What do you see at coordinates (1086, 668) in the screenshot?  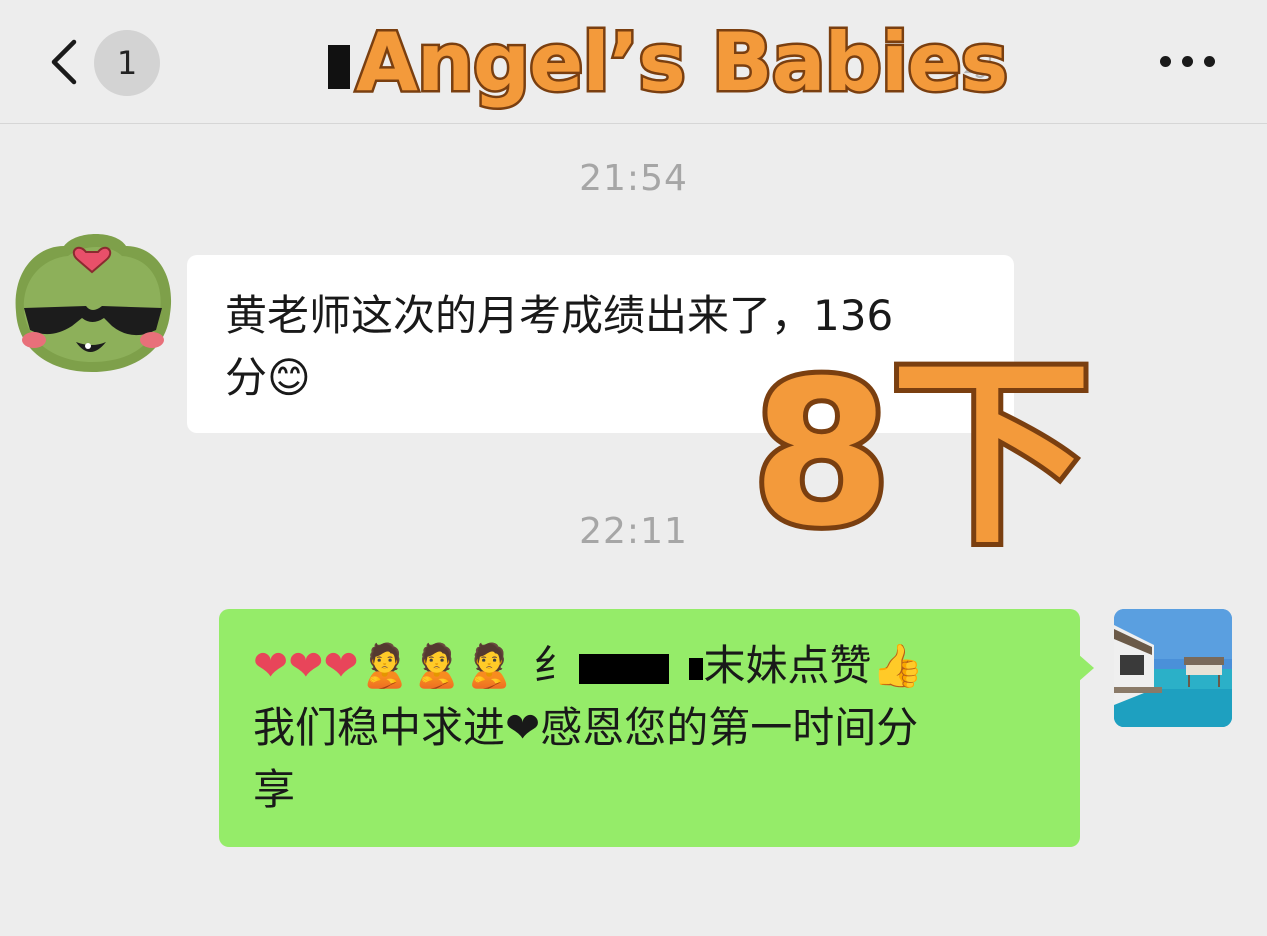 I see `bubble-tail` at bounding box center [1086, 668].